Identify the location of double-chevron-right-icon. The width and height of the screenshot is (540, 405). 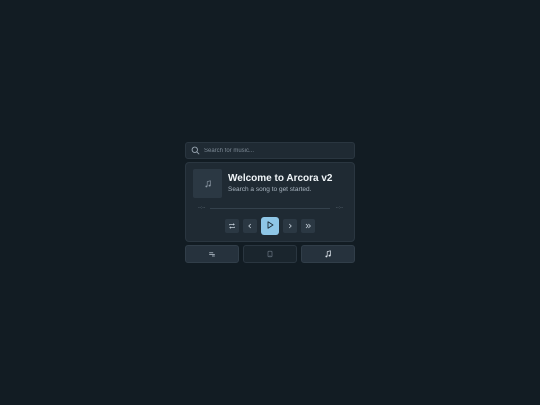
(308, 226).